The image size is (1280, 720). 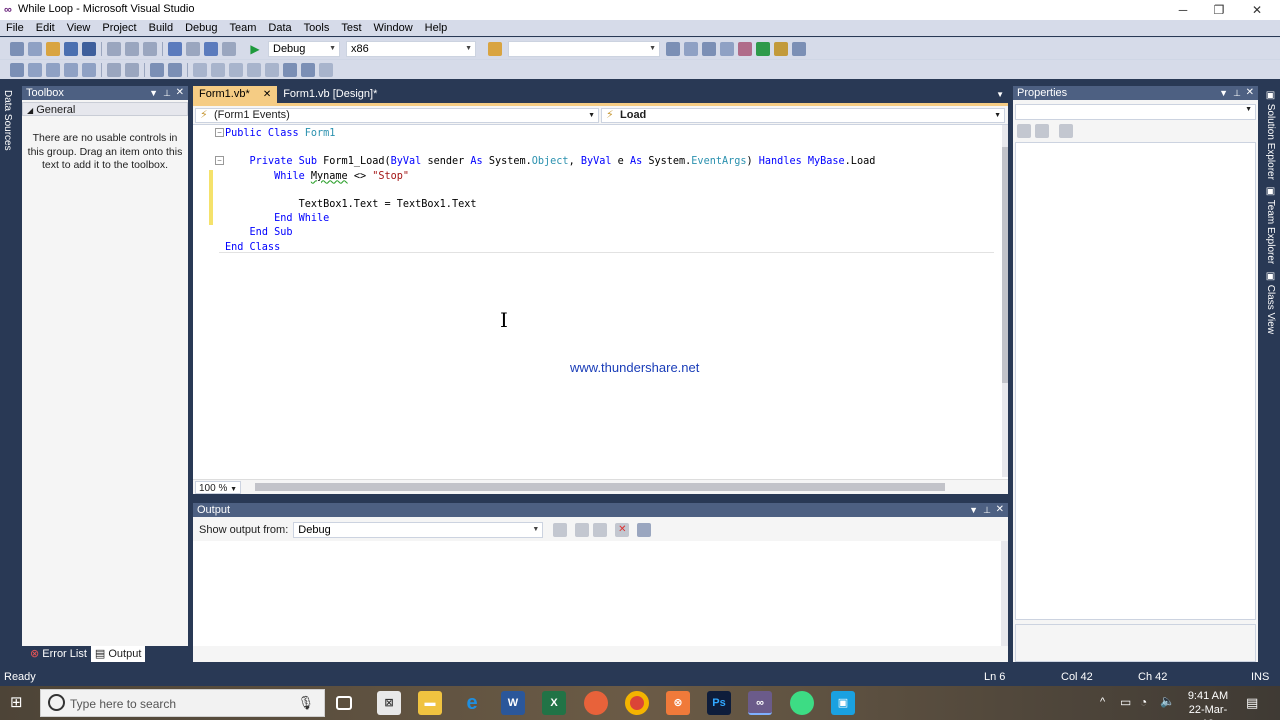 I want to click on scrollbar-thumb, so click(x=1005, y=265).